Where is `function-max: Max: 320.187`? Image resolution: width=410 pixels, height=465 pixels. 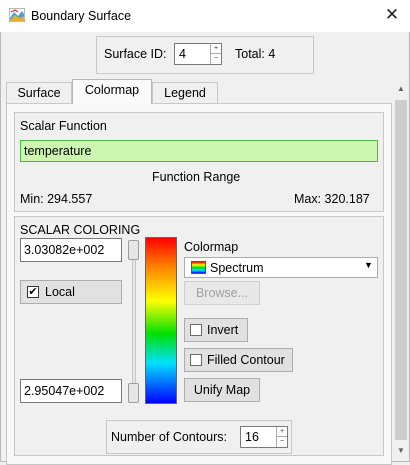
function-max: Max: 320.187 is located at coordinates (332, 199).